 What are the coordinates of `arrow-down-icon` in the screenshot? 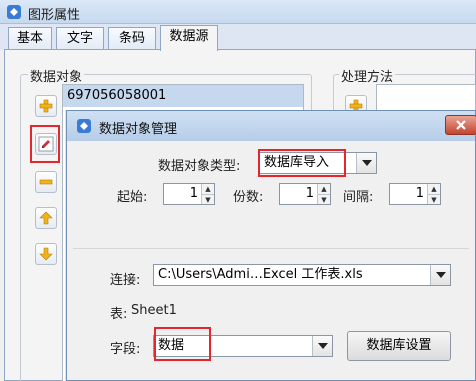 It's located at (46, 254).